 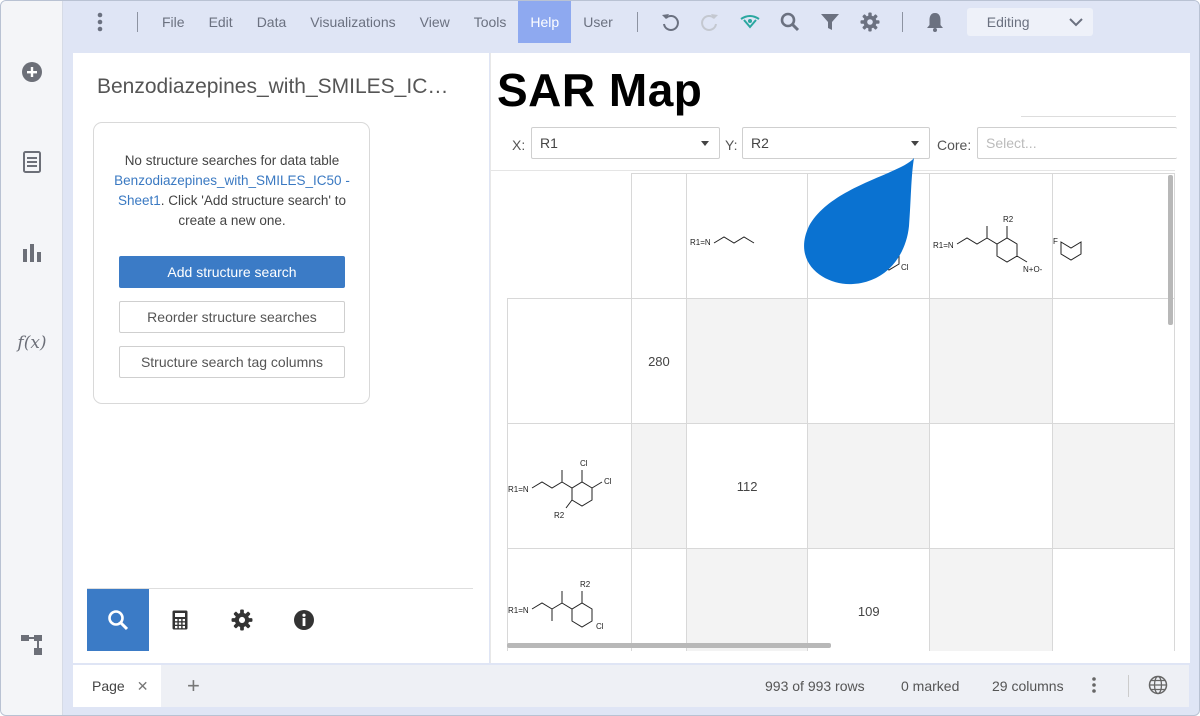 What do you see at coordinates (272, 22) in the screenshot?
I see `menu-data: Data` at bounding box center [272, 22].